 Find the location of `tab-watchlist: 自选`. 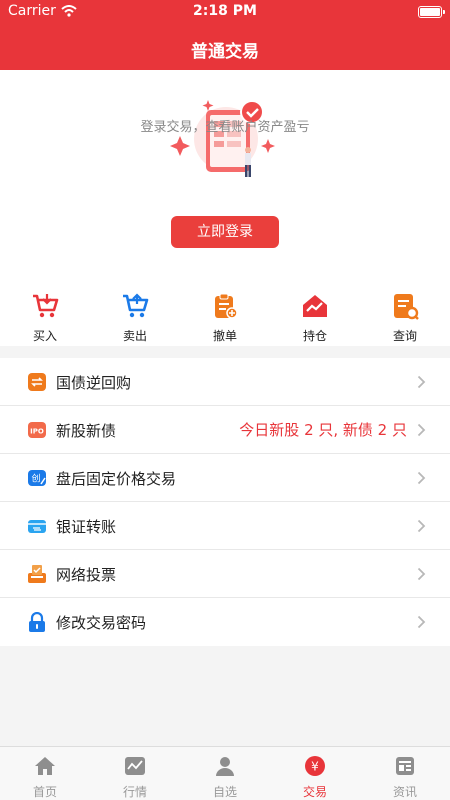

tab-watchlist: 自选 is located at coordinates (225, 773).